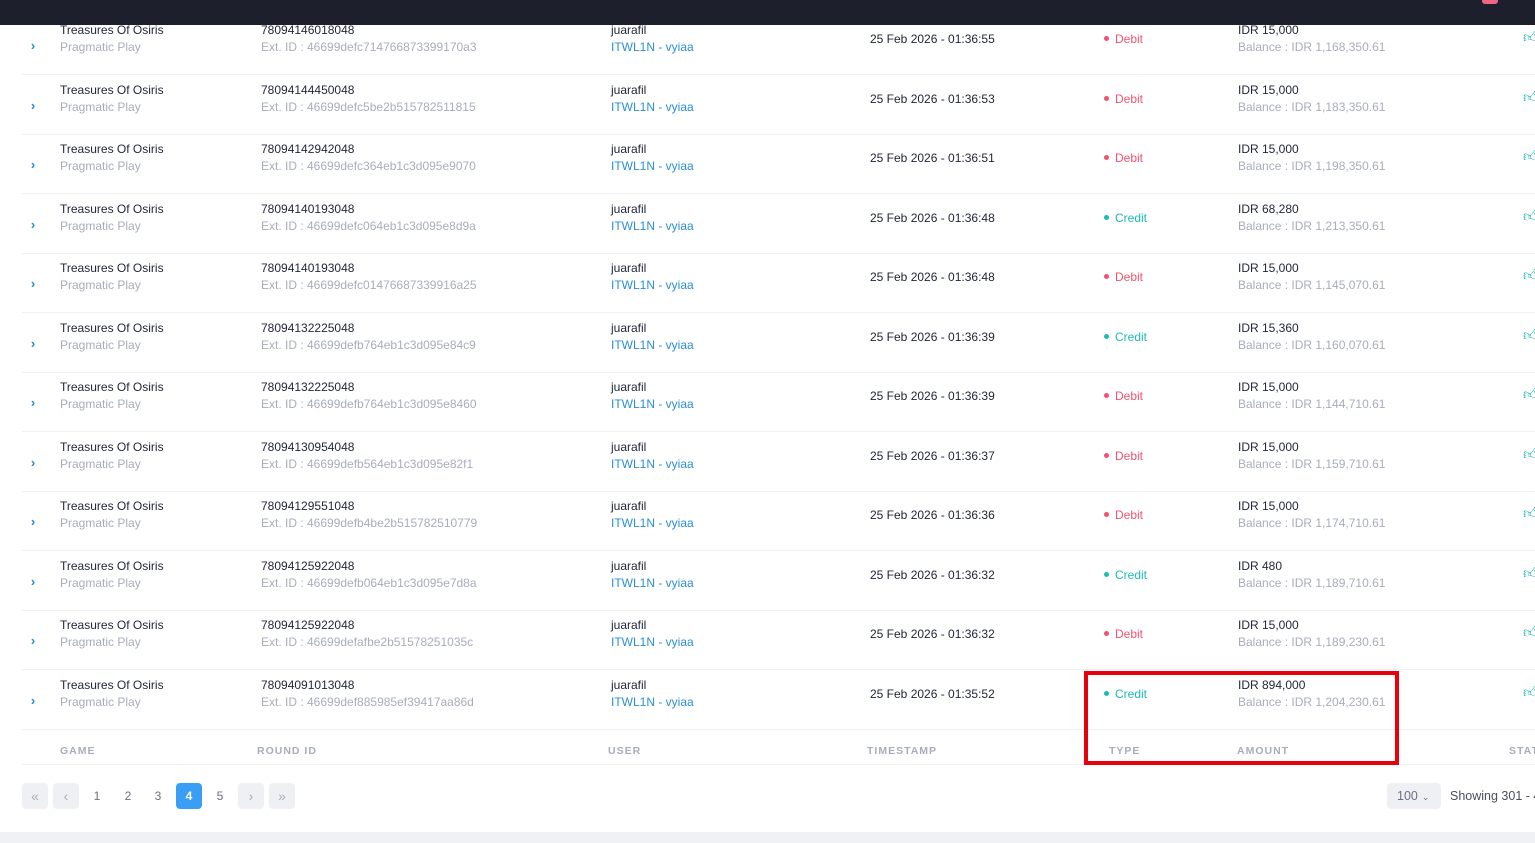 Image resolution: width=1535 pixels, height=843 pixels. I want to click on balance: Balance : IDR 1,174,710.61, so click(1312, 523).